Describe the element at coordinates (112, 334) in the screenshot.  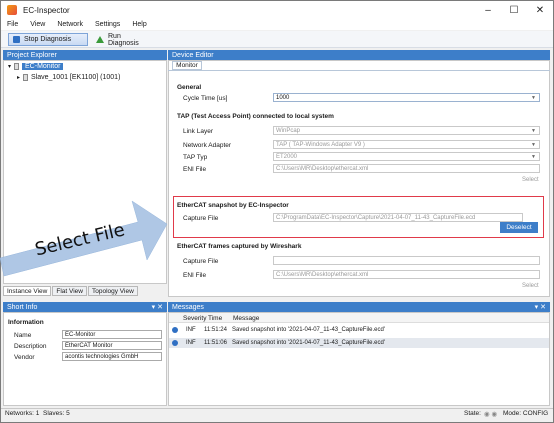
I see `name-field: EC-Monitor` at that location.